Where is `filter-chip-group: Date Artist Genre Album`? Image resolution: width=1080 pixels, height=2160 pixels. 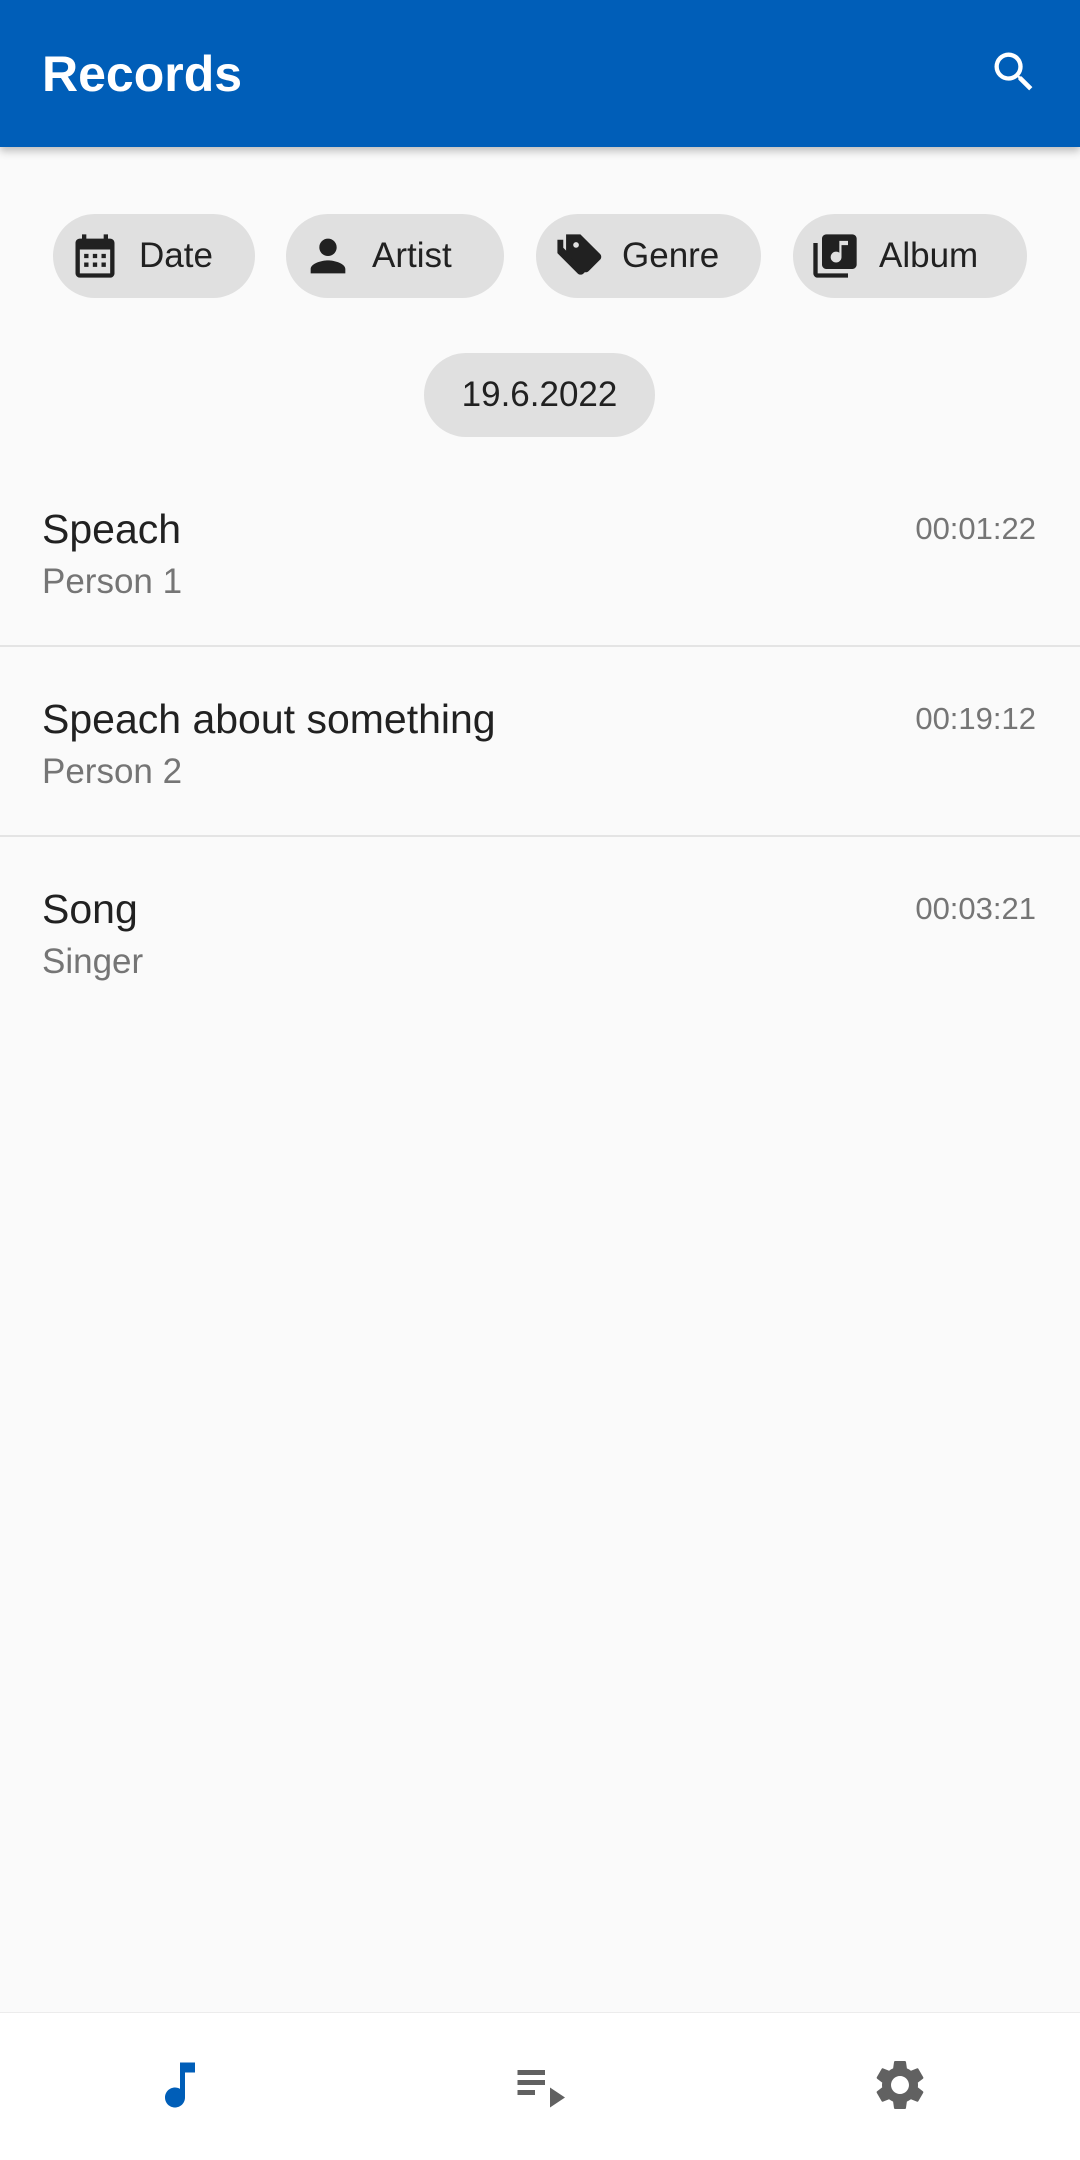
filter-chip-group: Date Artist Genre Album is located at coordinates (540, 256).